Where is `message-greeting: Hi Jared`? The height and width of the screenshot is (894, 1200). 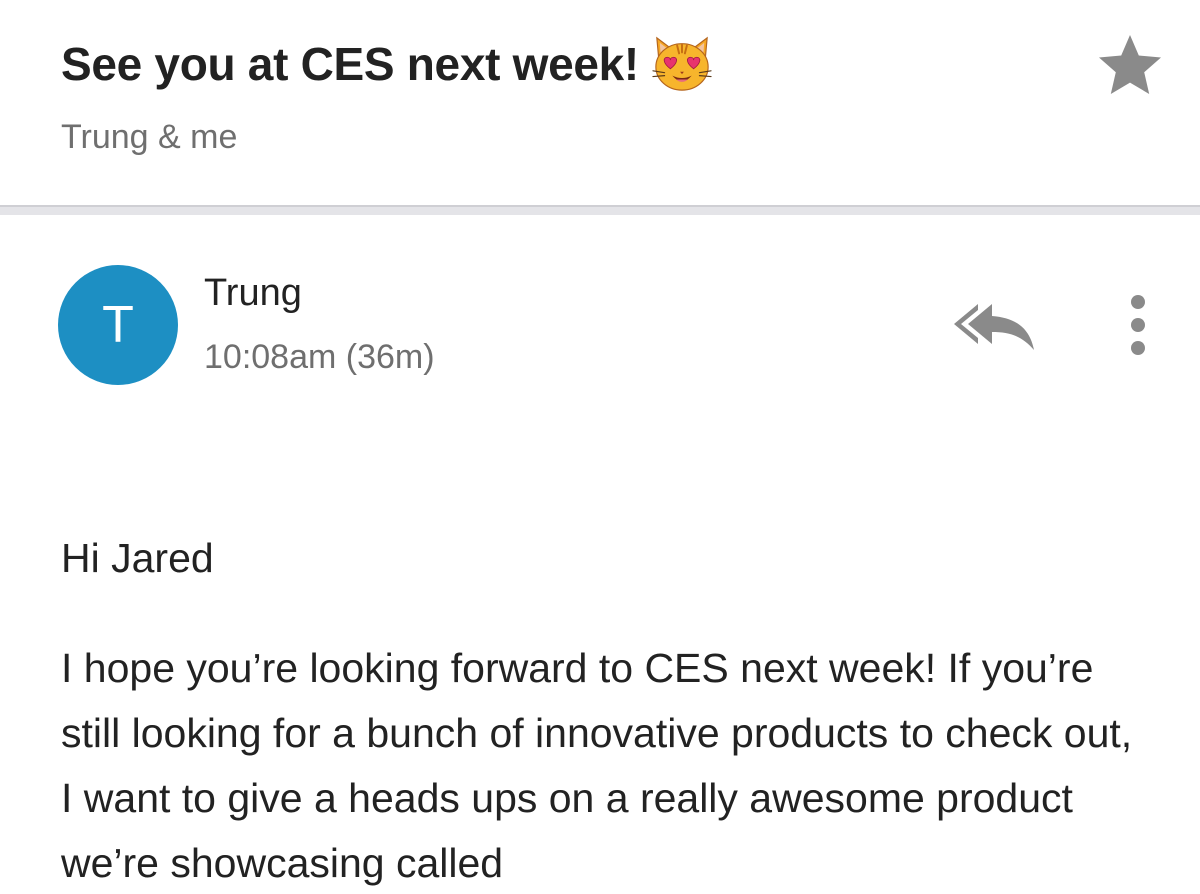
message-greeting: Hi Jared is located at coordinates (137, 558).